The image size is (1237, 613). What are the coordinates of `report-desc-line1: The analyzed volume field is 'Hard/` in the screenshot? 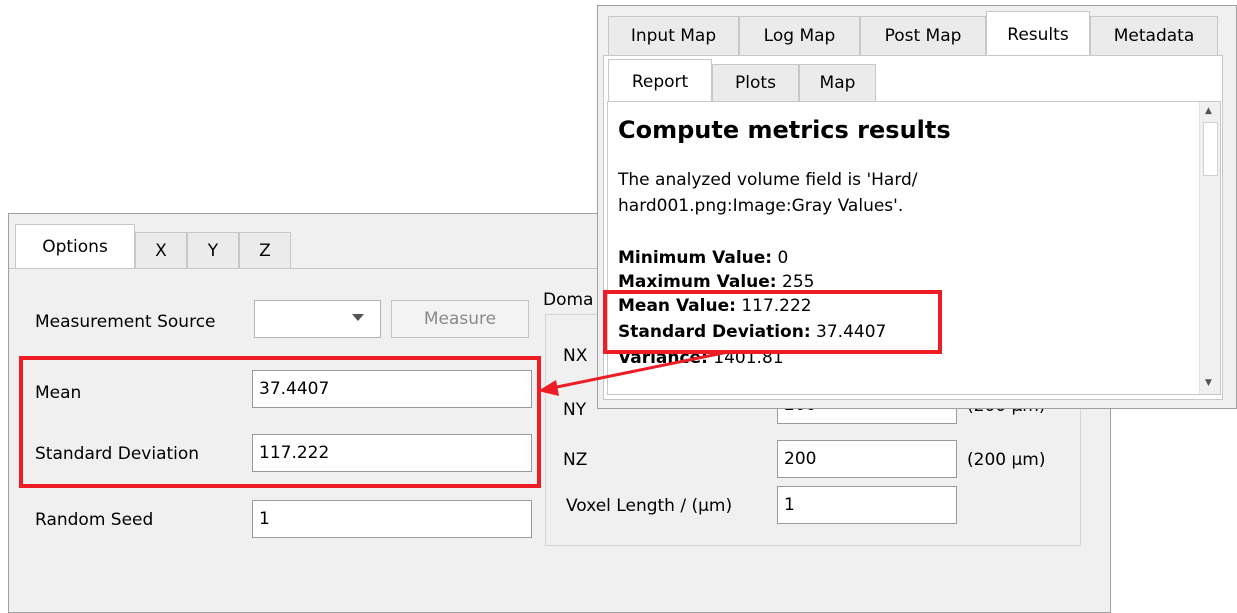 It's located at (768, 180).